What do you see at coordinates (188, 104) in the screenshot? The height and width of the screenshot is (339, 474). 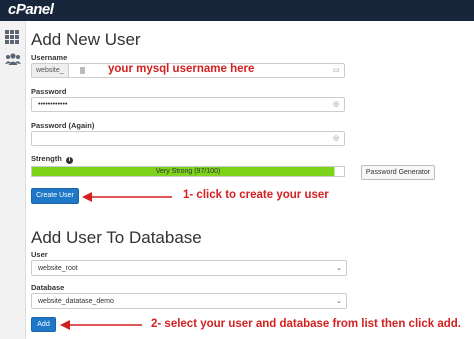 I see `password-field: •••••••••••• ◎` at bounding box center [188, 104].